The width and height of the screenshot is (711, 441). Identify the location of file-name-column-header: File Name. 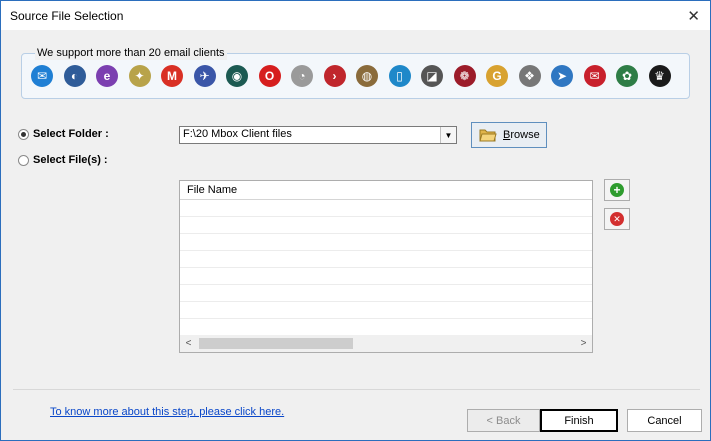
(212, 190).